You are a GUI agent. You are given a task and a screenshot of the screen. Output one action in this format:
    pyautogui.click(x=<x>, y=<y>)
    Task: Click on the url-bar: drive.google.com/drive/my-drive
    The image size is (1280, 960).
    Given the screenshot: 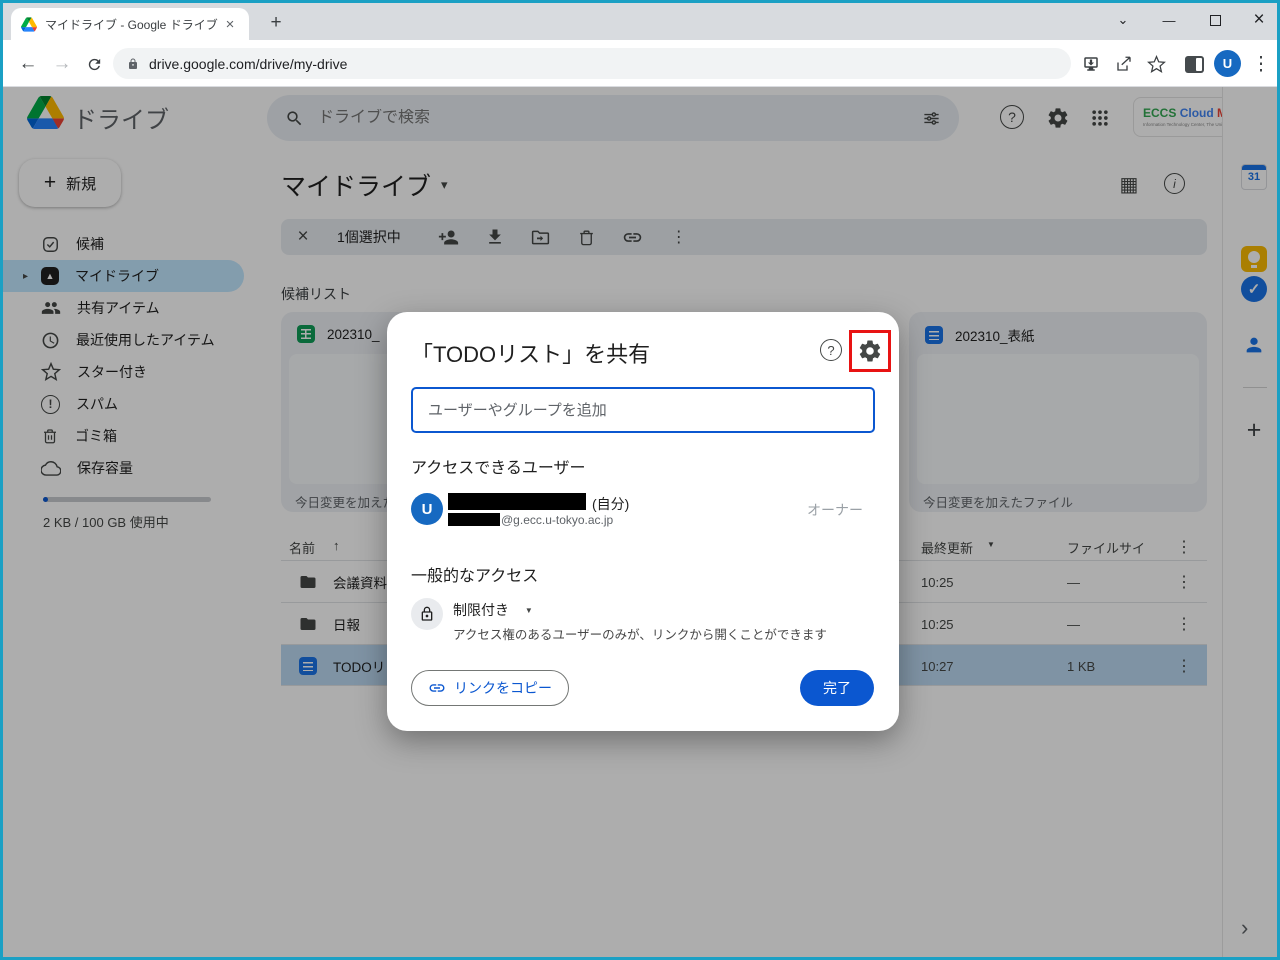 What is the action you would take?
    pyautogui.click(x=592, y=63)
    